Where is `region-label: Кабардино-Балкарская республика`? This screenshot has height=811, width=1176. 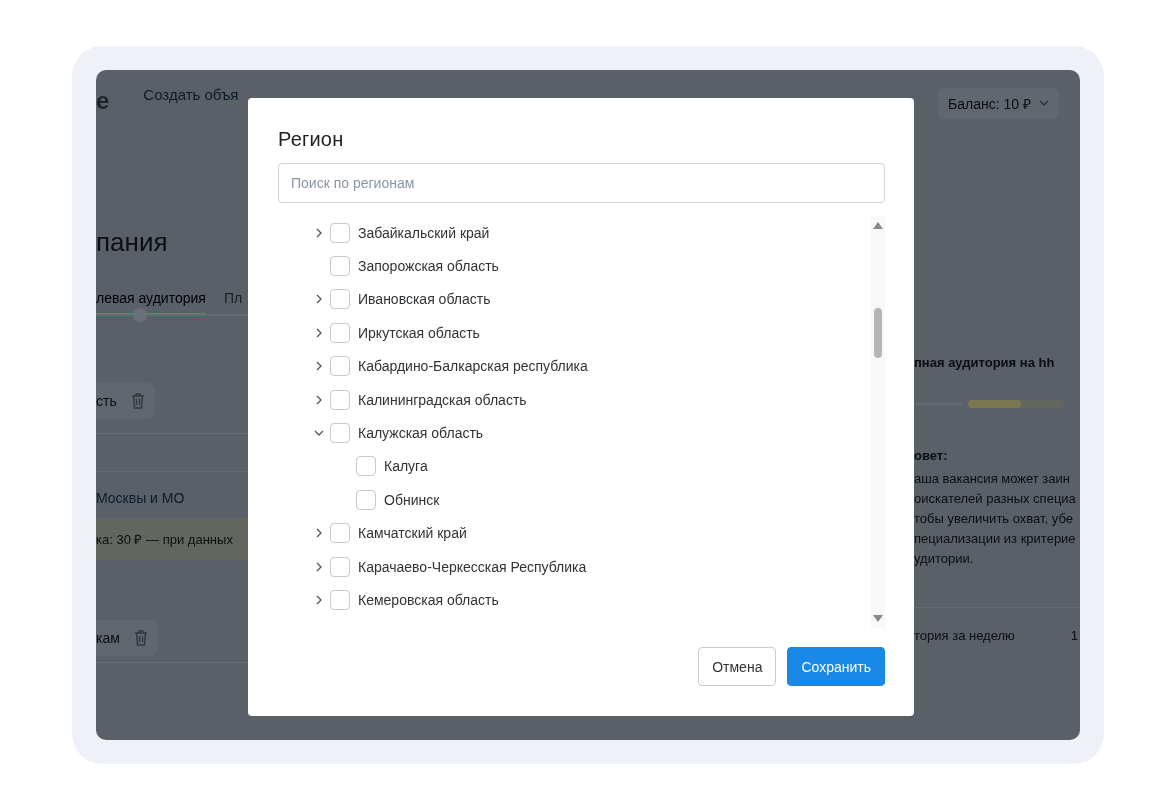
region-label: Кабардино-Балкарская республика is located at coordinates (473, 366).